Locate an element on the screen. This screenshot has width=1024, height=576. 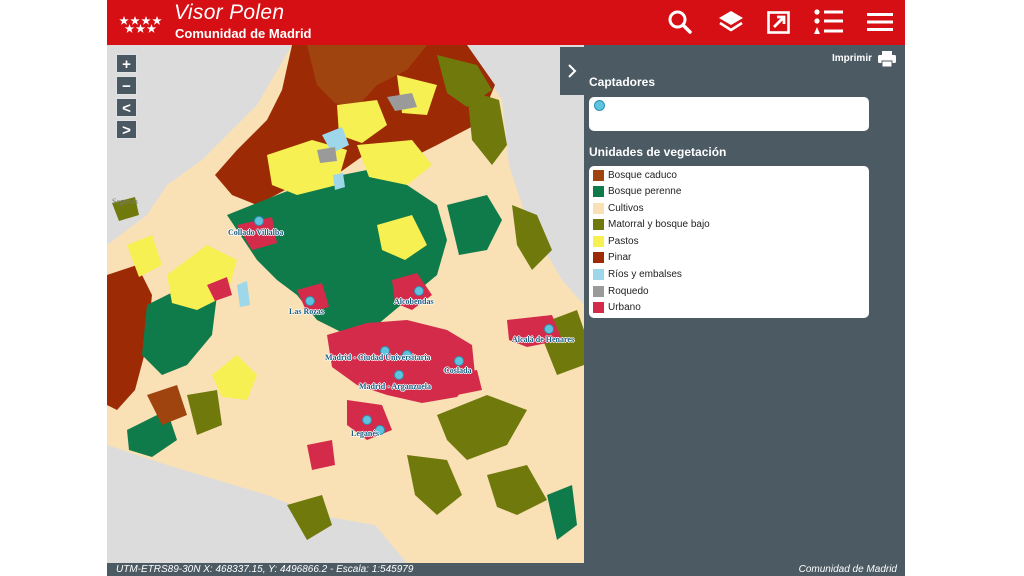
legend-item: Matorral y bosque bajo is located at coordinates (651, 224).